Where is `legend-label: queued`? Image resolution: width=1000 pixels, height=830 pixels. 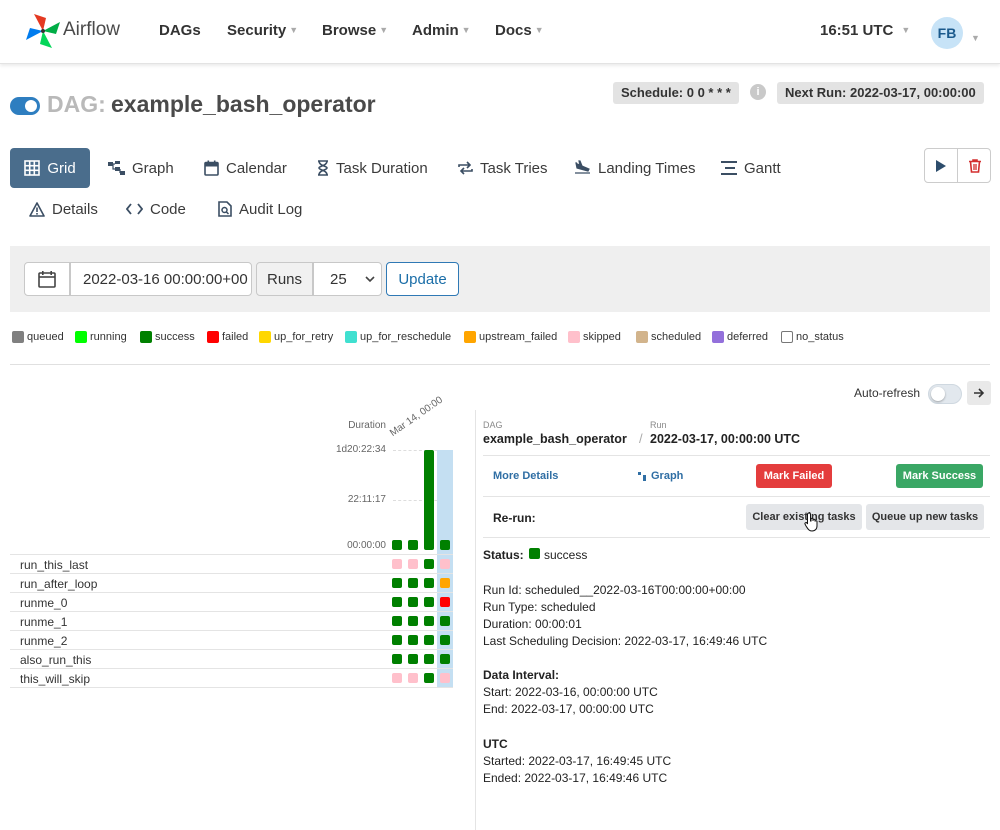 legend-label: queued is located at coordinates (45, 337).